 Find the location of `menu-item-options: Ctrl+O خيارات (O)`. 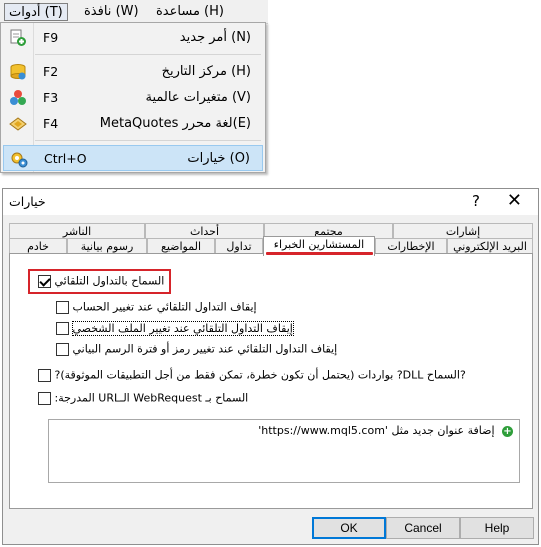

menu-item-options: Ctrl+O خيارات (O) is located at coordinates (133, 158).